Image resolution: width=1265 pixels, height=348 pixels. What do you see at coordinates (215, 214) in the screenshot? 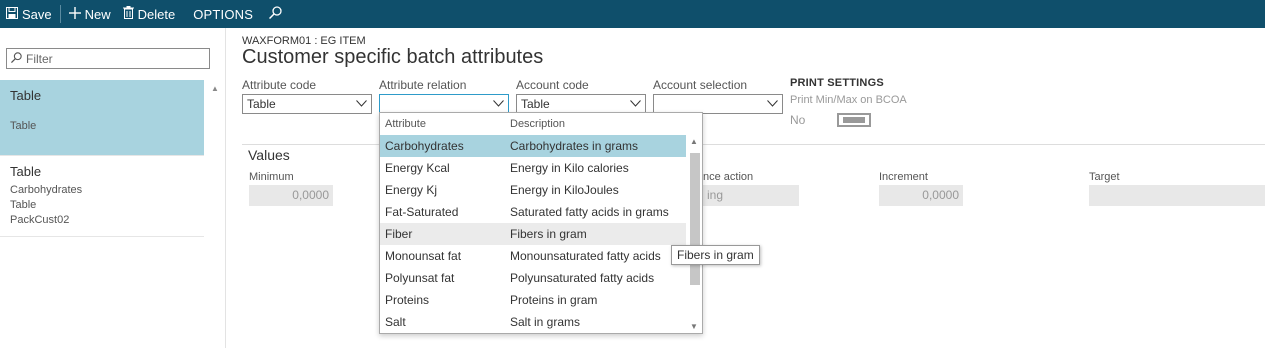
I see `list-scrollbar: ▲` at bounding box center [215, 214].